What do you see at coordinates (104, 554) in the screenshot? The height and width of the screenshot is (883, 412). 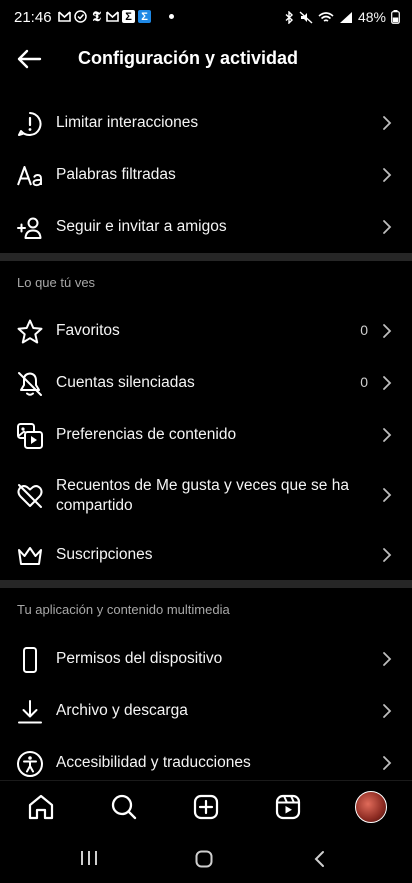 I see `row-label: Suscripciones` at bounding box center [104, 554].